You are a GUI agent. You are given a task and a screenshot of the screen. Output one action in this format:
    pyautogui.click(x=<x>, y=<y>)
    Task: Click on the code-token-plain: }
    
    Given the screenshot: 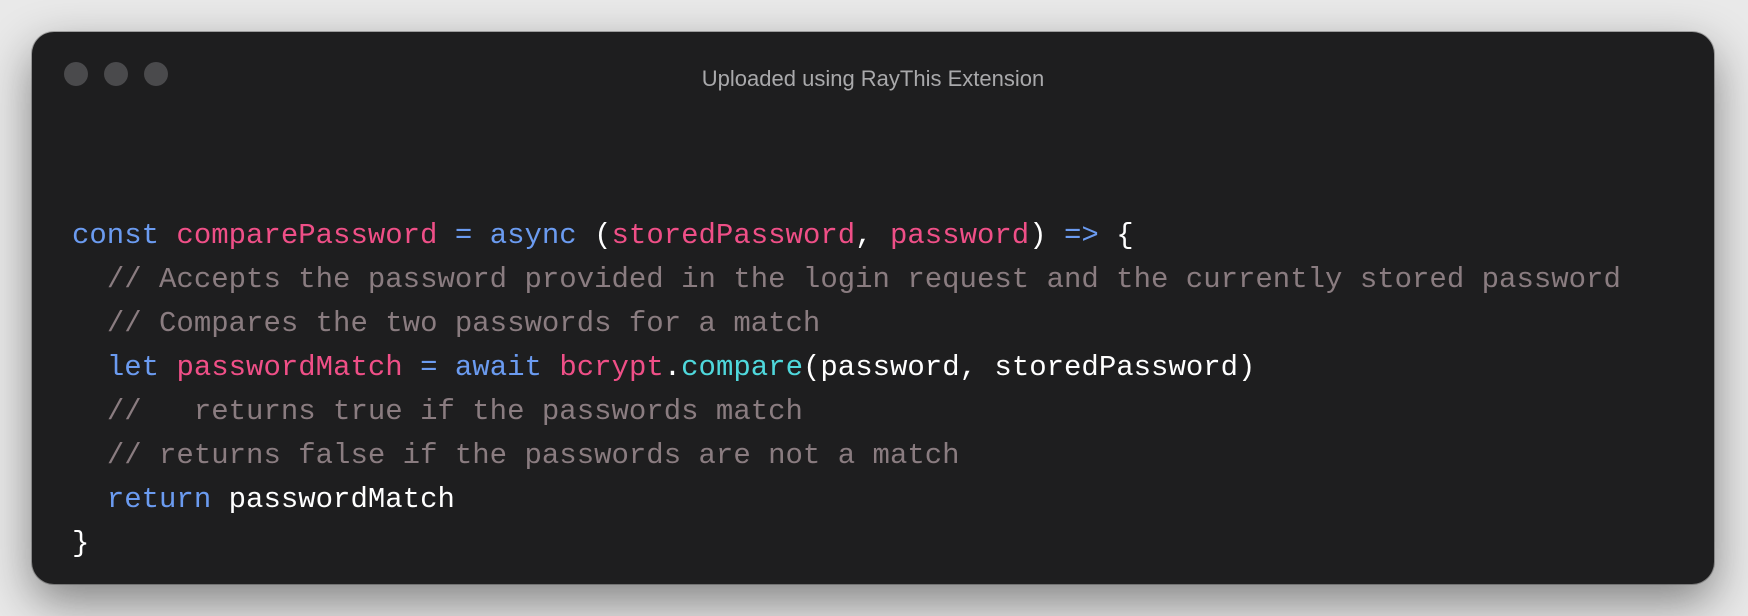 What is the action you would take?
    pyautogui.click(x=81, y=543)
    